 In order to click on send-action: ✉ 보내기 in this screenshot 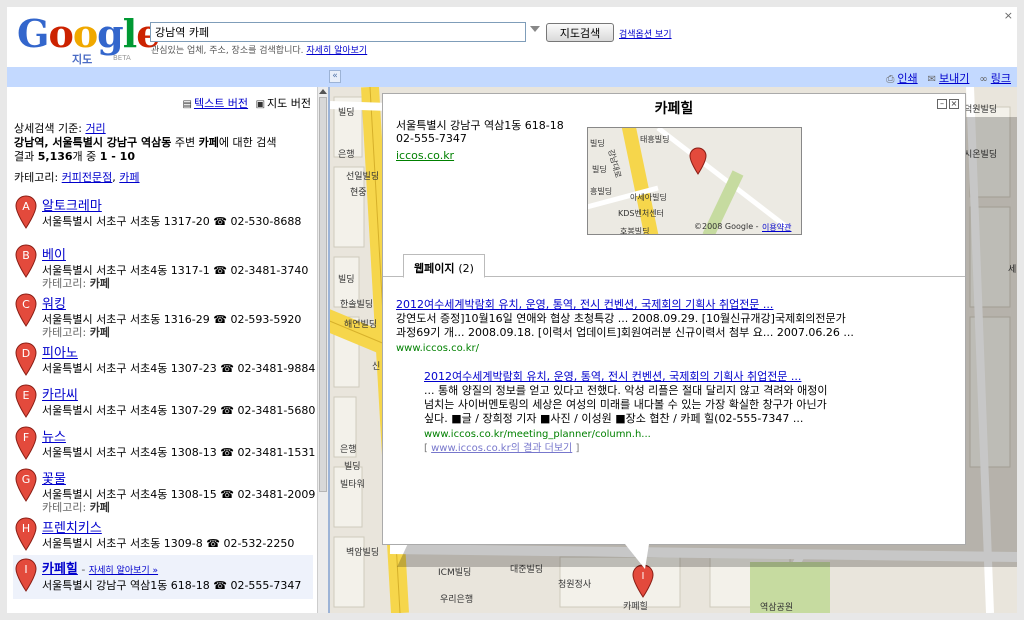, I will do `click(949, 78)`.